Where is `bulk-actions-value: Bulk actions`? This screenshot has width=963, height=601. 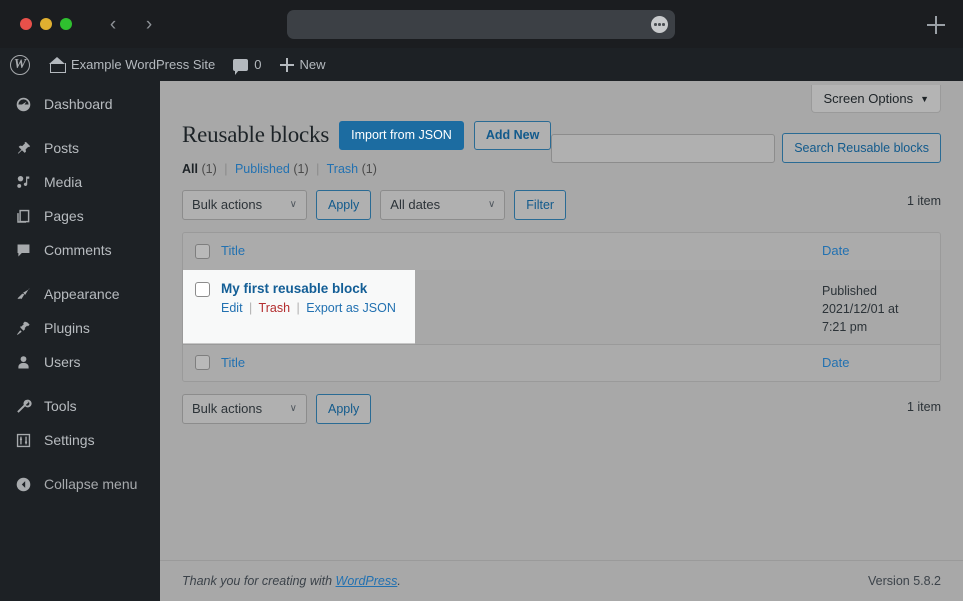
bulk-actions-value: Bulk actions is located at coordinates (227, 204).